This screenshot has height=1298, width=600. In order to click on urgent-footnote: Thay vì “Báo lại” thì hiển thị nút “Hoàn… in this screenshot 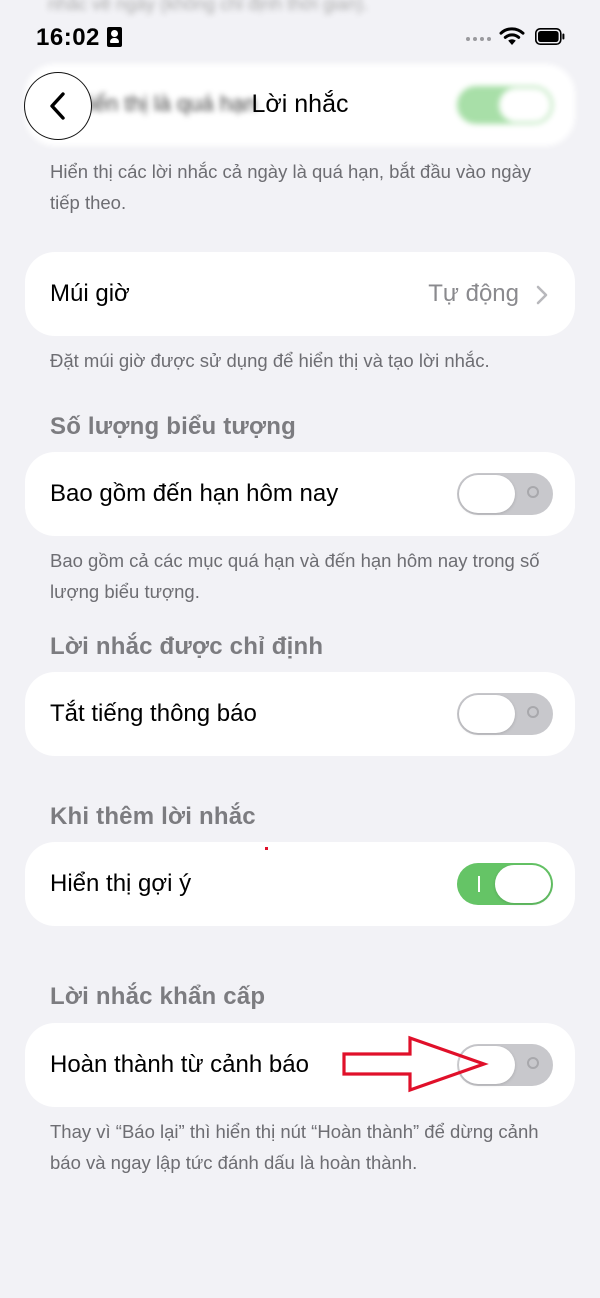, I will do `click(294, 1147)`.